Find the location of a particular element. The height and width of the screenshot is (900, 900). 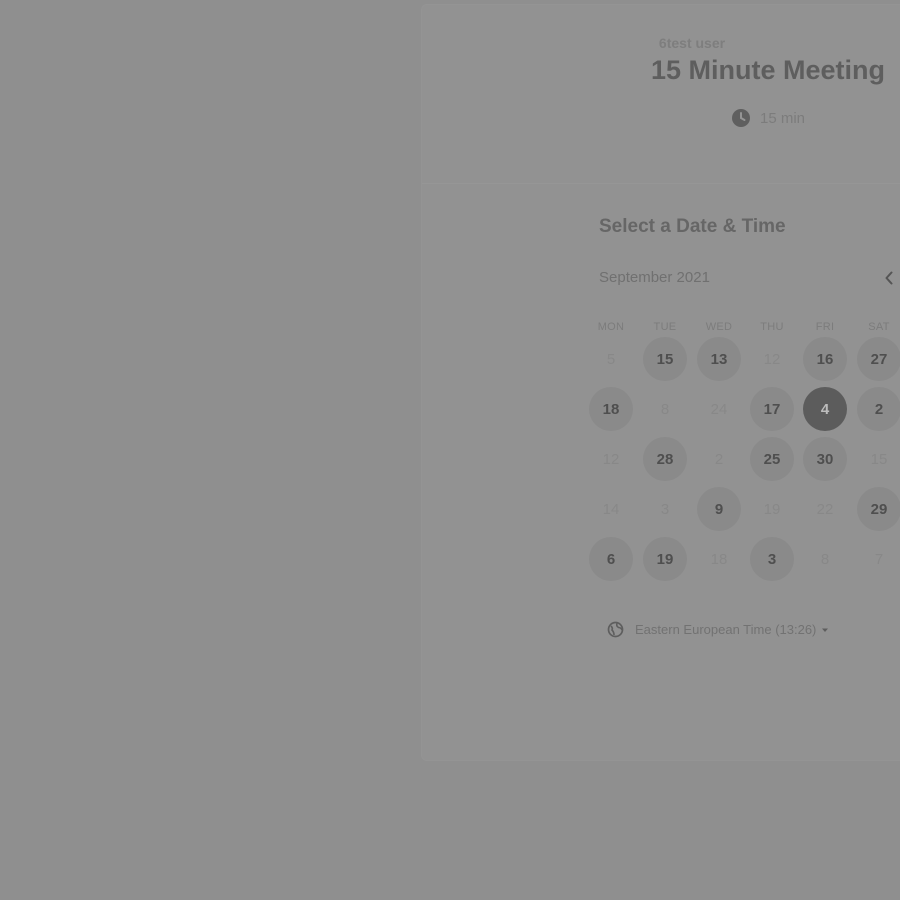

weekday-mon: MON is located at coordinates (611, 327).